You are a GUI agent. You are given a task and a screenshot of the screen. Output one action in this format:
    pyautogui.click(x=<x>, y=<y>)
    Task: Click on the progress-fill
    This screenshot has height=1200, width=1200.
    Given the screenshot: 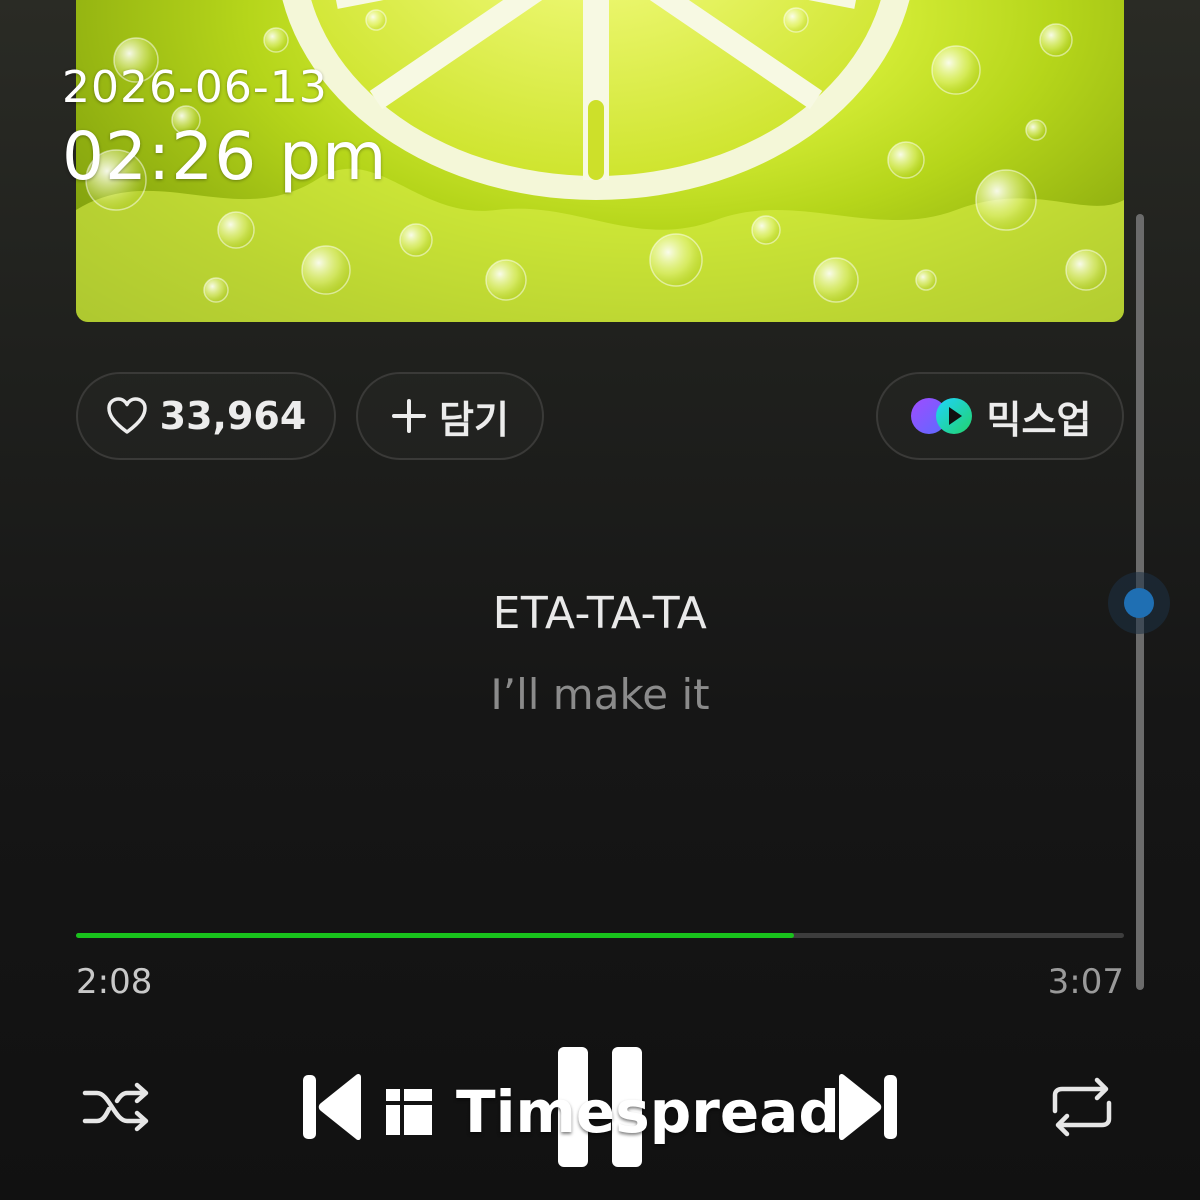 What is the action you would take?
    pyautogui.click(x=435, y=935)
    